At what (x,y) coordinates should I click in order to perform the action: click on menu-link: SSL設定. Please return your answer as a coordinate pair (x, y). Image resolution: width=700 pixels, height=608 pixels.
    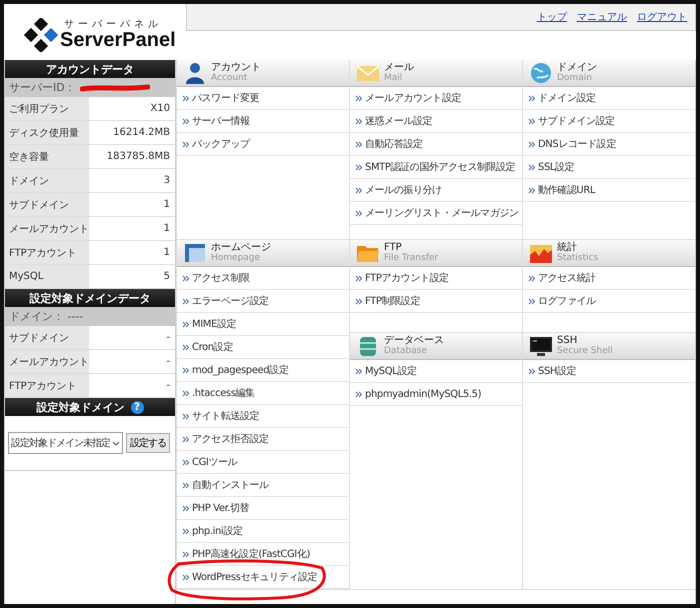
    Looking at the image, I should click on (609, 167).